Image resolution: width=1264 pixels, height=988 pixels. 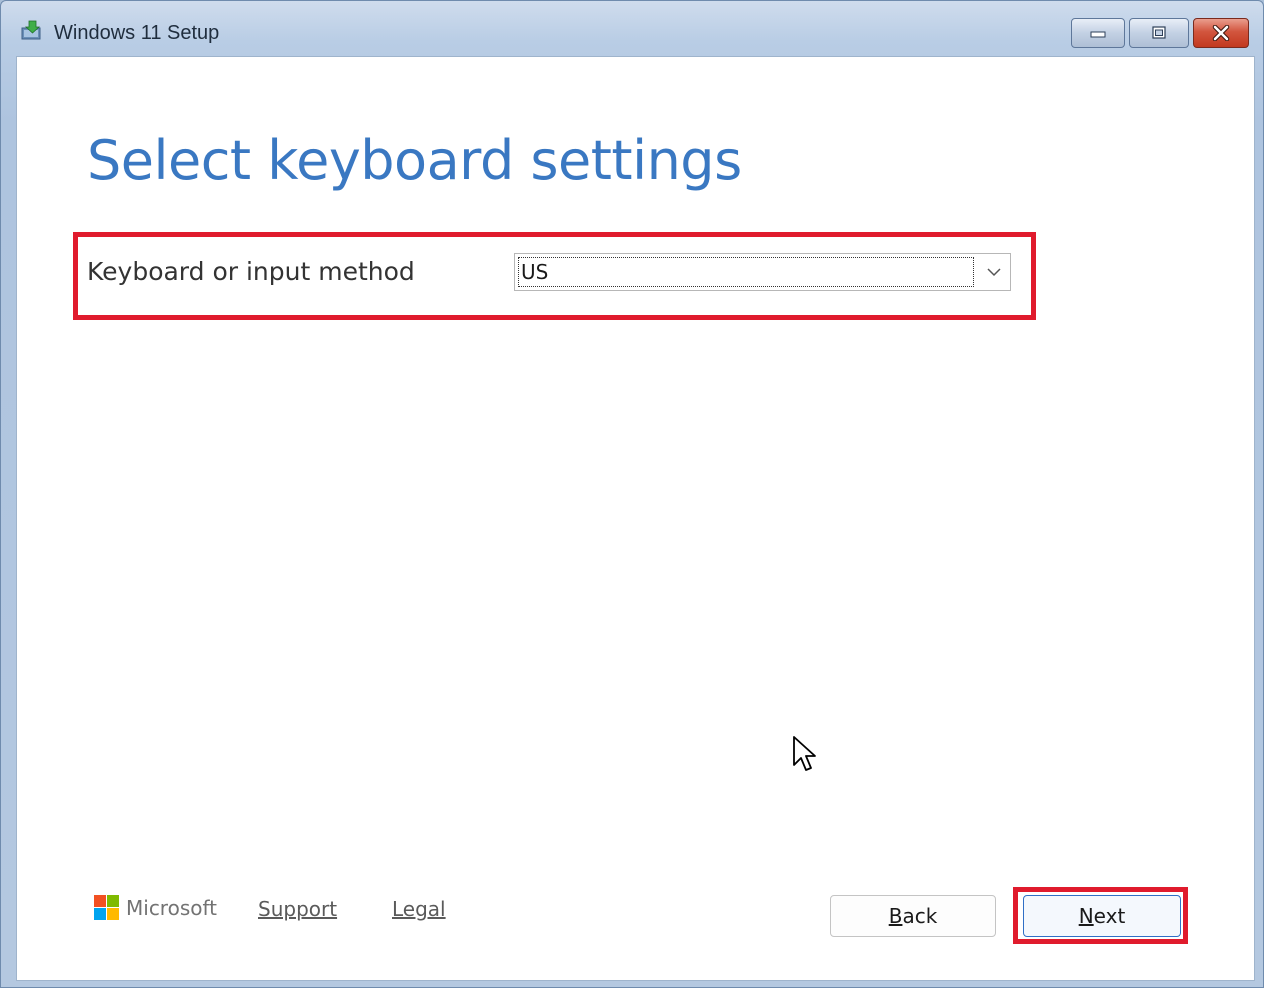 I want to click on mouse-cursor-icon, so click(x=804, y=753).